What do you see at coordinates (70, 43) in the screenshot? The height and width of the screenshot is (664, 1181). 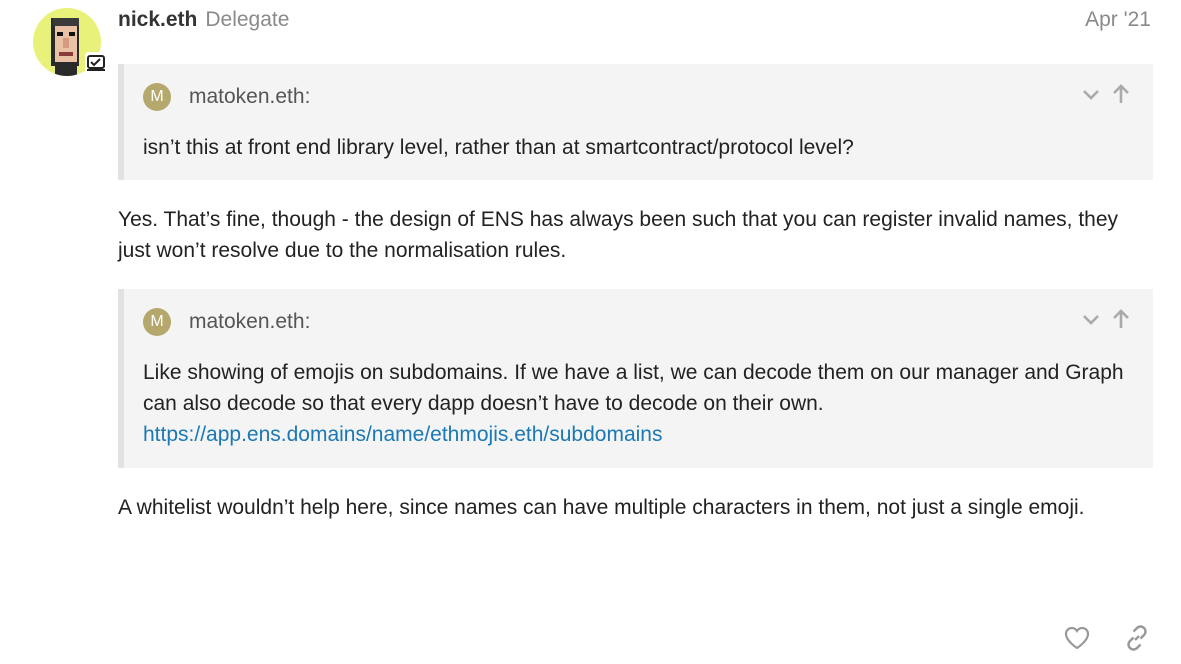 I see `user-avatar` at bounding box center [70, 43].